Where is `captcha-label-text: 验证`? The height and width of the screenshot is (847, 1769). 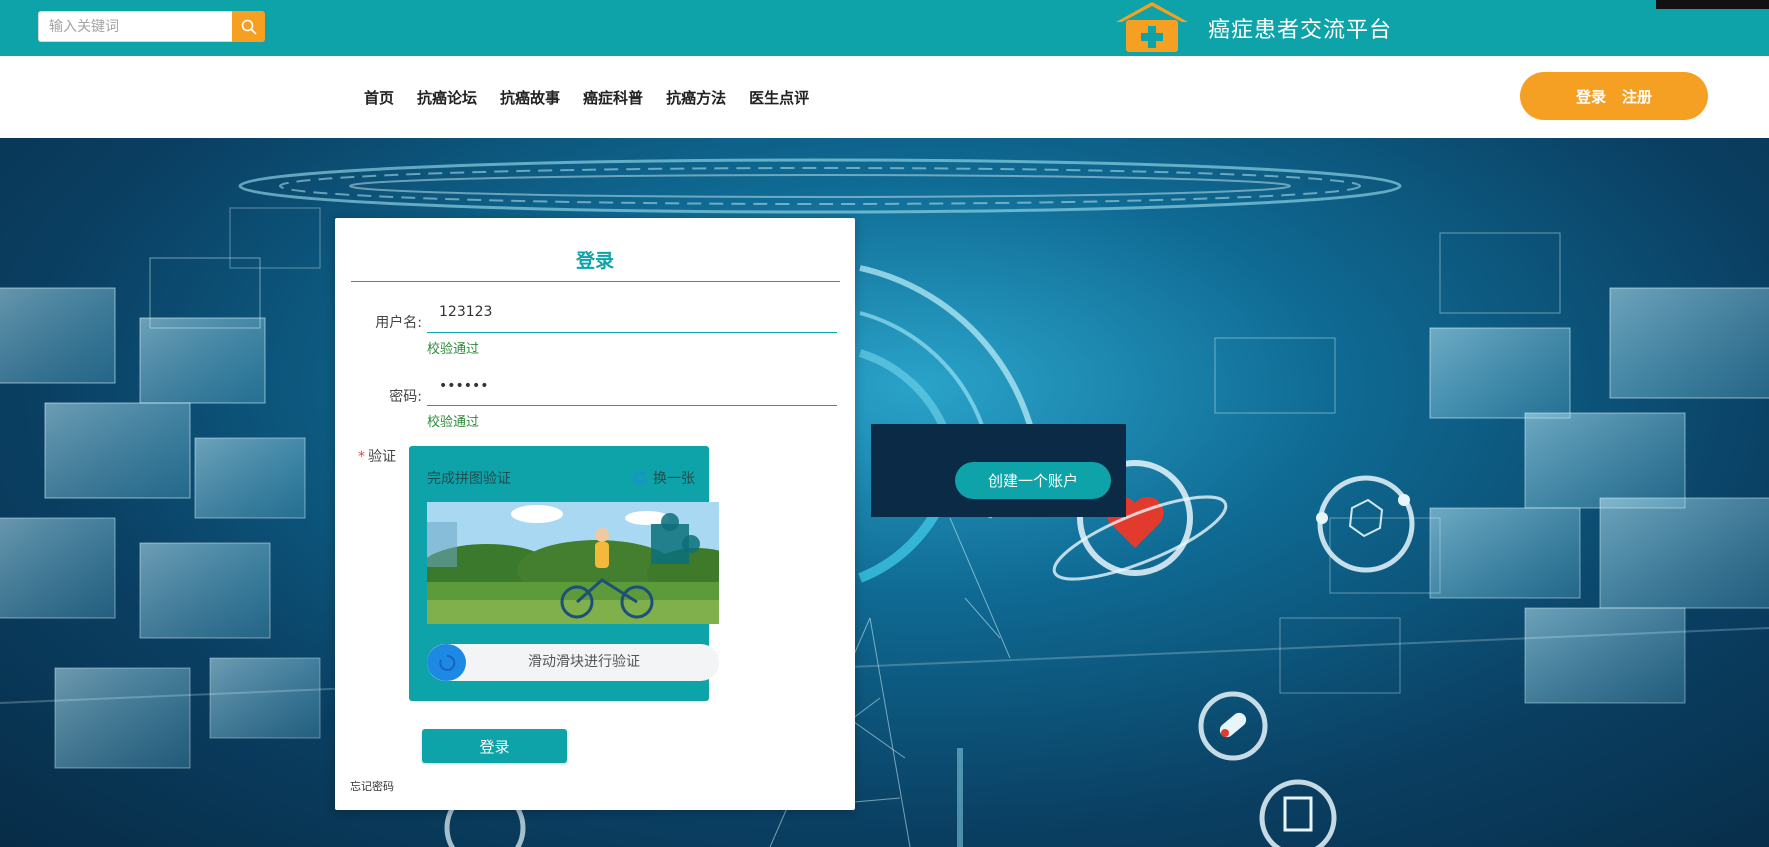 captcha-label-text: 验证 is located at coordinates (382, 457).